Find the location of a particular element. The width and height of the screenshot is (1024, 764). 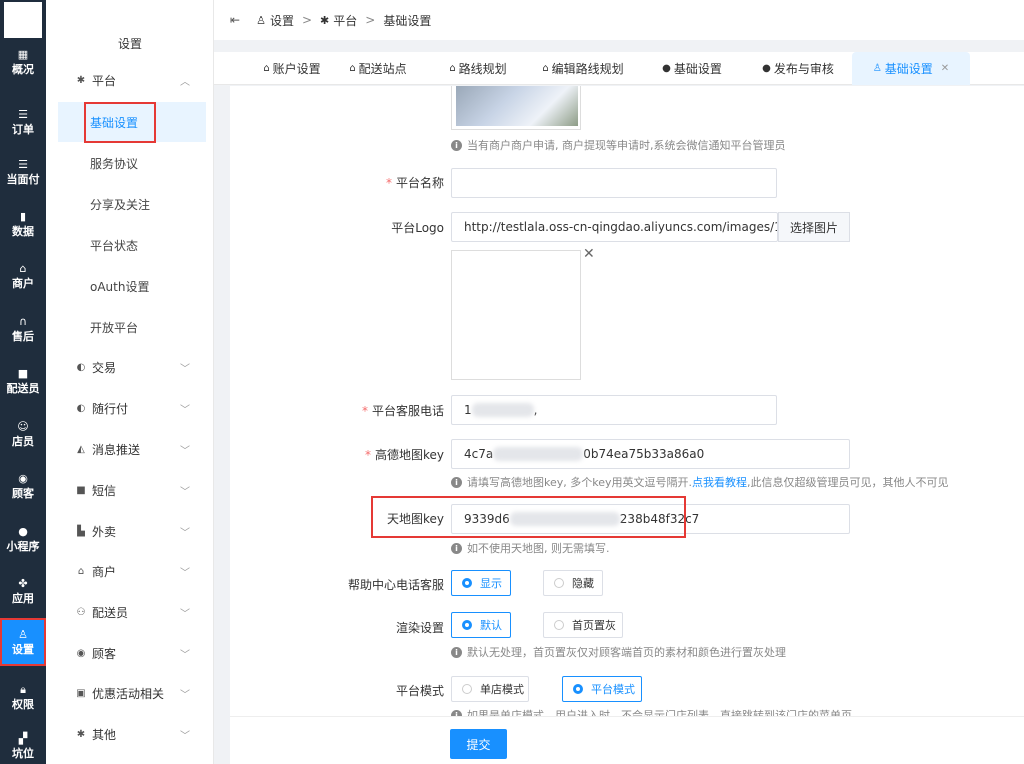

menu-group-suixingfu: ◐ 随行付 ﹀ is located at coordinates (130, 408).